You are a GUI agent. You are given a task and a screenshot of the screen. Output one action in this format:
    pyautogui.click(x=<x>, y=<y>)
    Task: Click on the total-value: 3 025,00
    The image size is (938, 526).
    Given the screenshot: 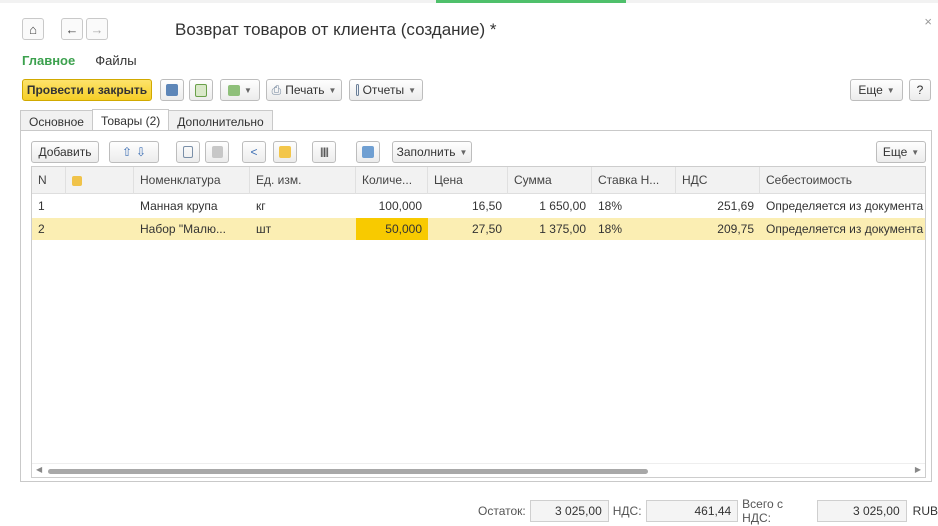 What is the action you would take?
    pyautogui.click(x=861, y=511)
    